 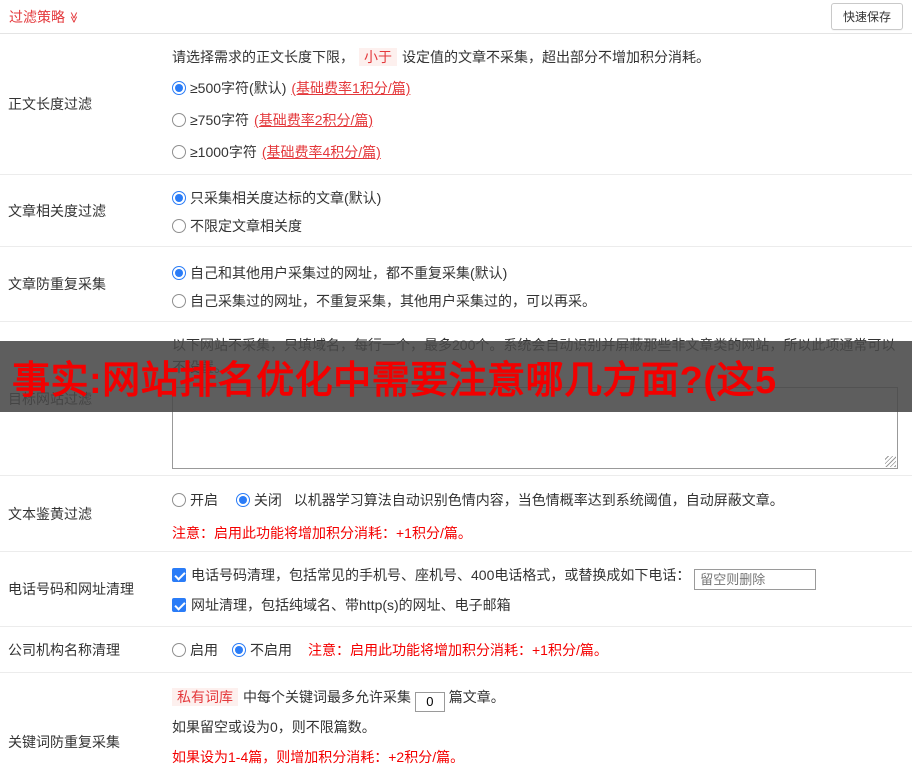 What do you see at coordinates (351, 605) in the screenshot?
I see `option-label: 网址清理，包括纯域名、带http(s)的网址、电子邮箱` at bounding box center [351, 605].